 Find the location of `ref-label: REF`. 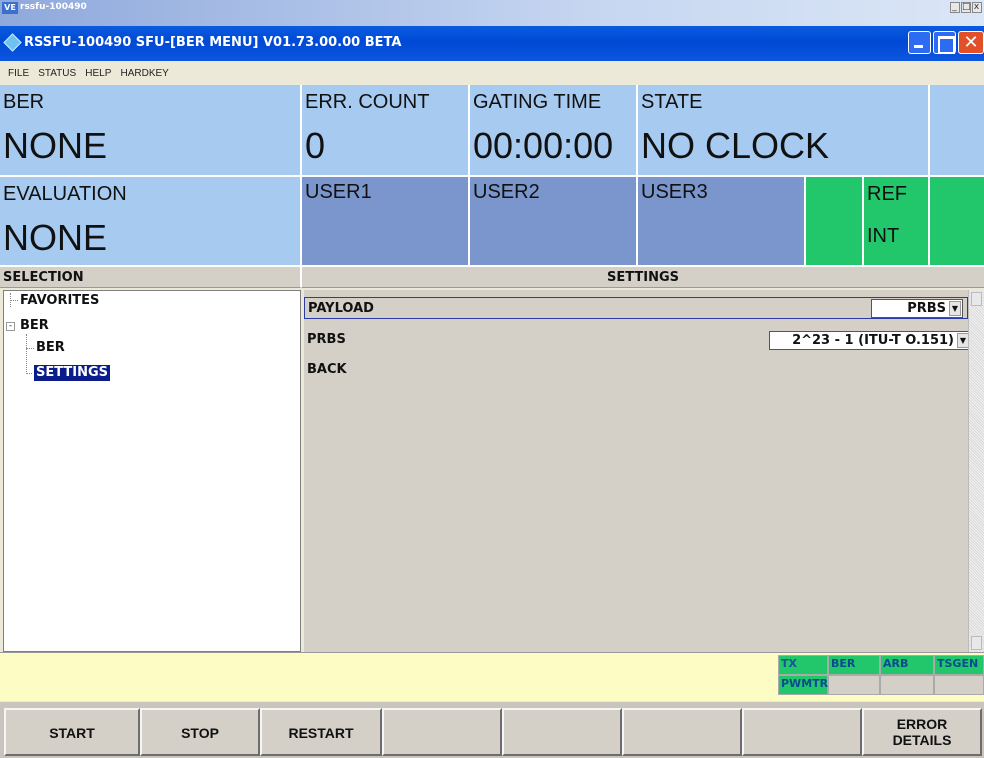

ref-label: REF is located at coordinates (887, 194).